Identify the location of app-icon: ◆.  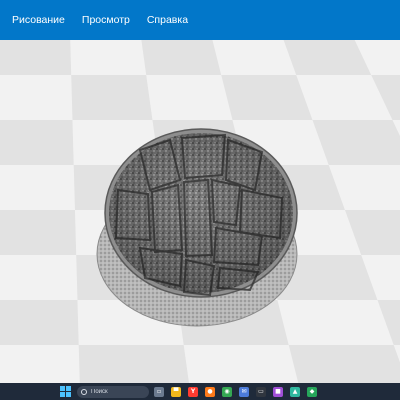
(312, 391).